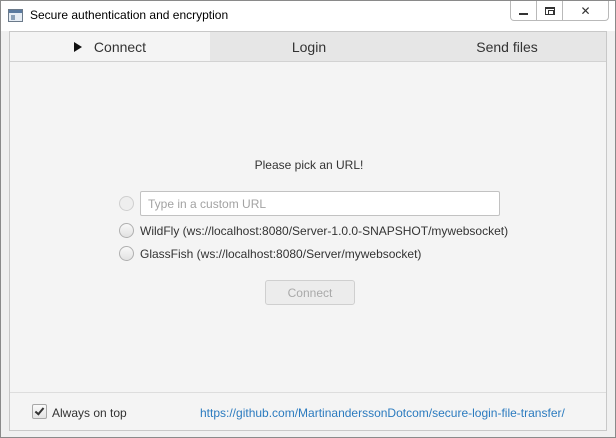  I want to click on minimize-icon, so click(523, 13).